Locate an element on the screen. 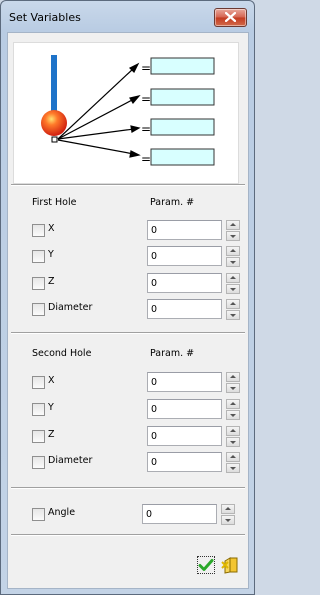 The width and height of the screenshot is (320, 595). first-hole-y-row: Y 0 is located at coordinates (128, 258).